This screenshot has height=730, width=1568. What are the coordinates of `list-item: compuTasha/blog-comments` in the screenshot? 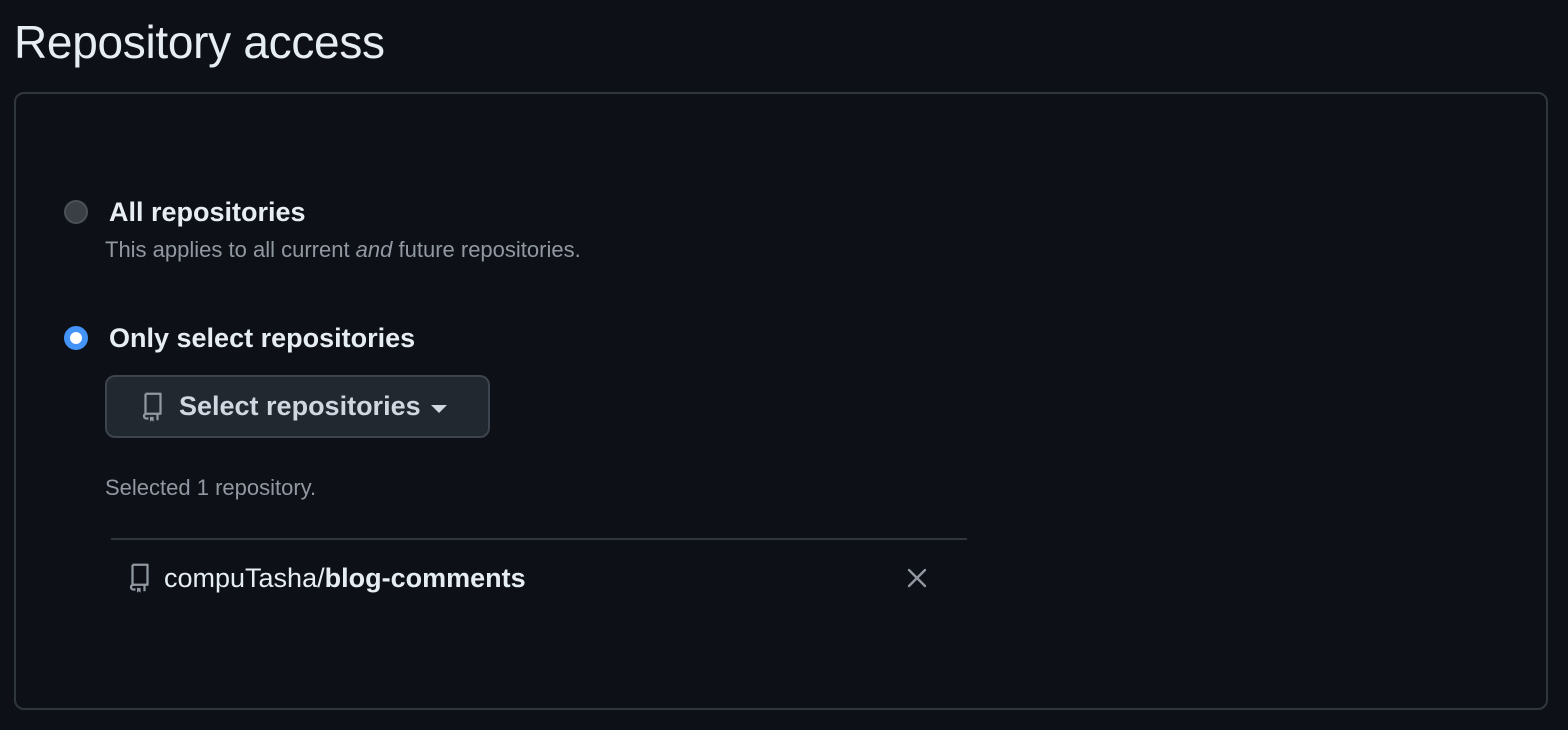 It's located at (539, 578).